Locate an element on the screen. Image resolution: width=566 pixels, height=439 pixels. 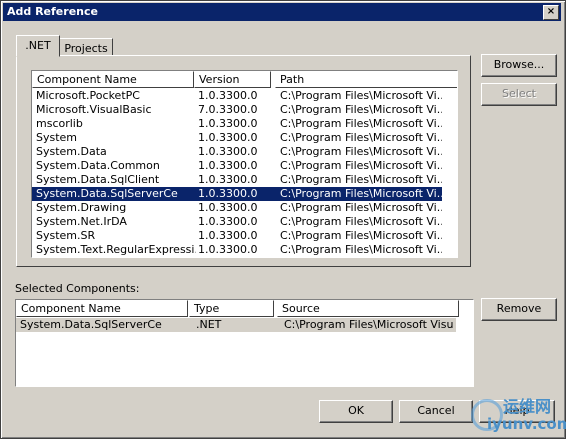
selected-type-cell: .NET is located at coordinates (209, 324).